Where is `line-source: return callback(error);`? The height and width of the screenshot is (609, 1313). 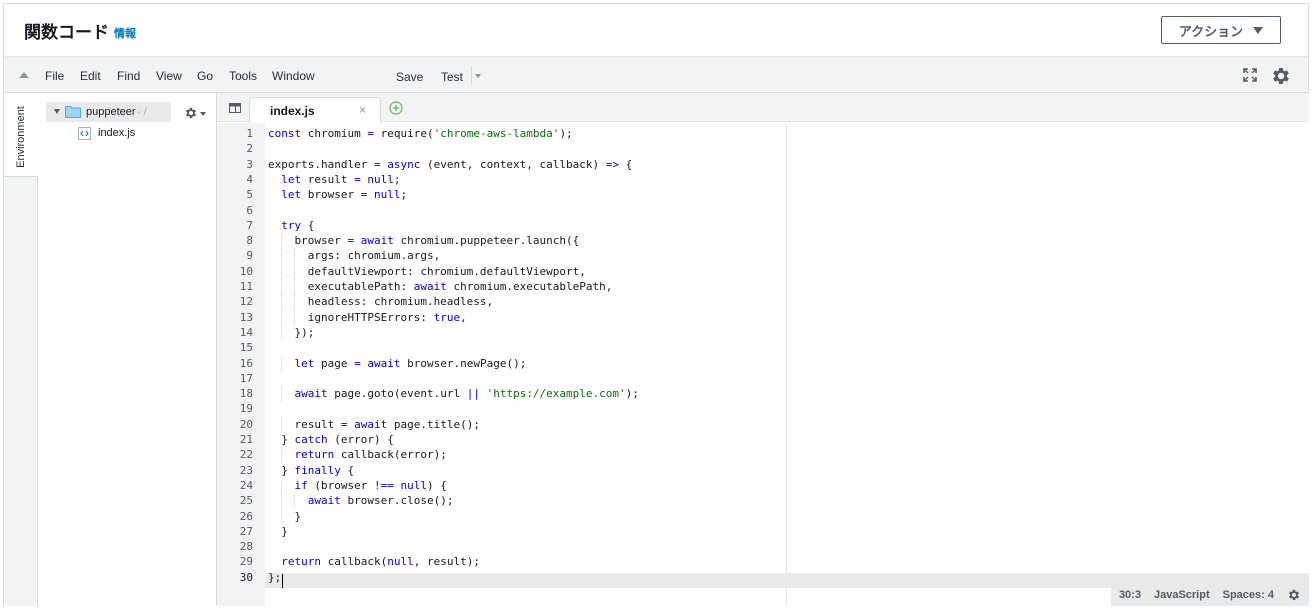 line-source: return callback(error); is located at coordinates (370, 455).